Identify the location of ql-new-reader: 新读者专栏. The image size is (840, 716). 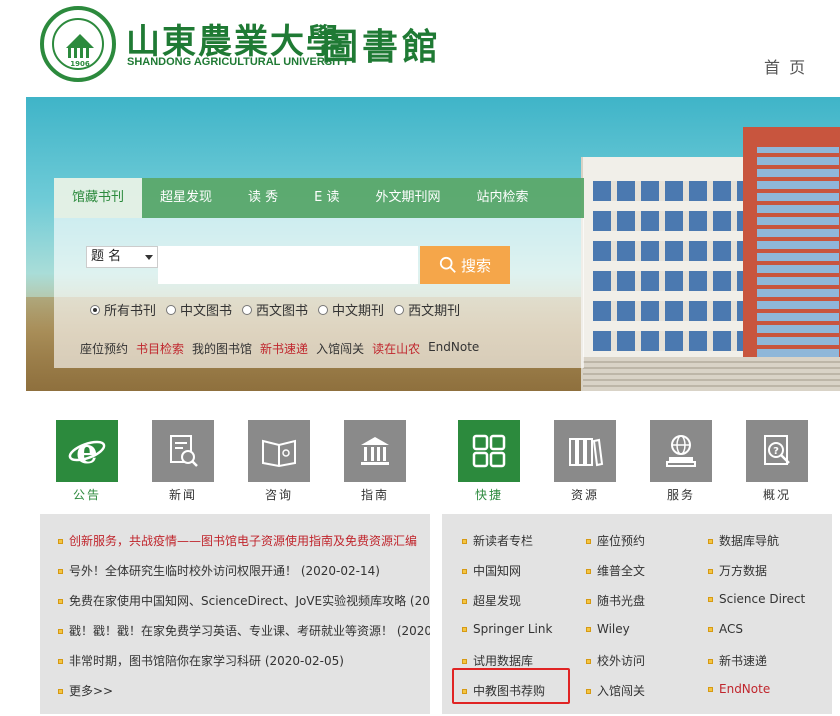
(497, 540).